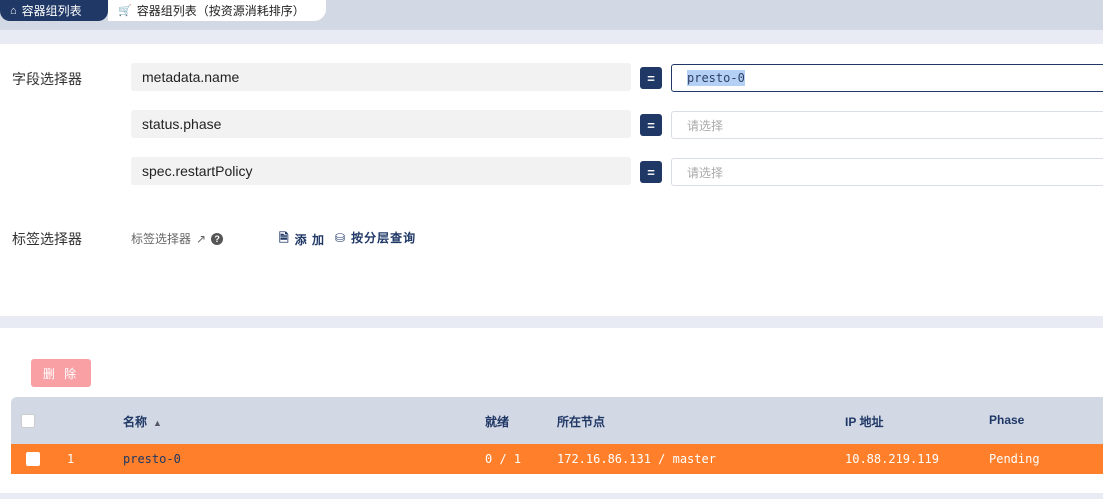 The width and height of the screenshot is (1103, 499). Describe the element at coordinates (125, 11) in the screenshot. I see `cart-icon: 🛒` at that location.